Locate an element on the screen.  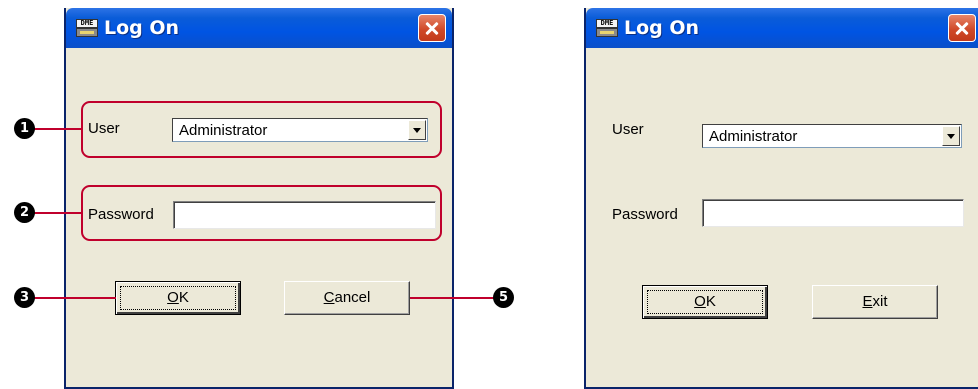
chevron-down-icon is located at coordinates (951, 136).